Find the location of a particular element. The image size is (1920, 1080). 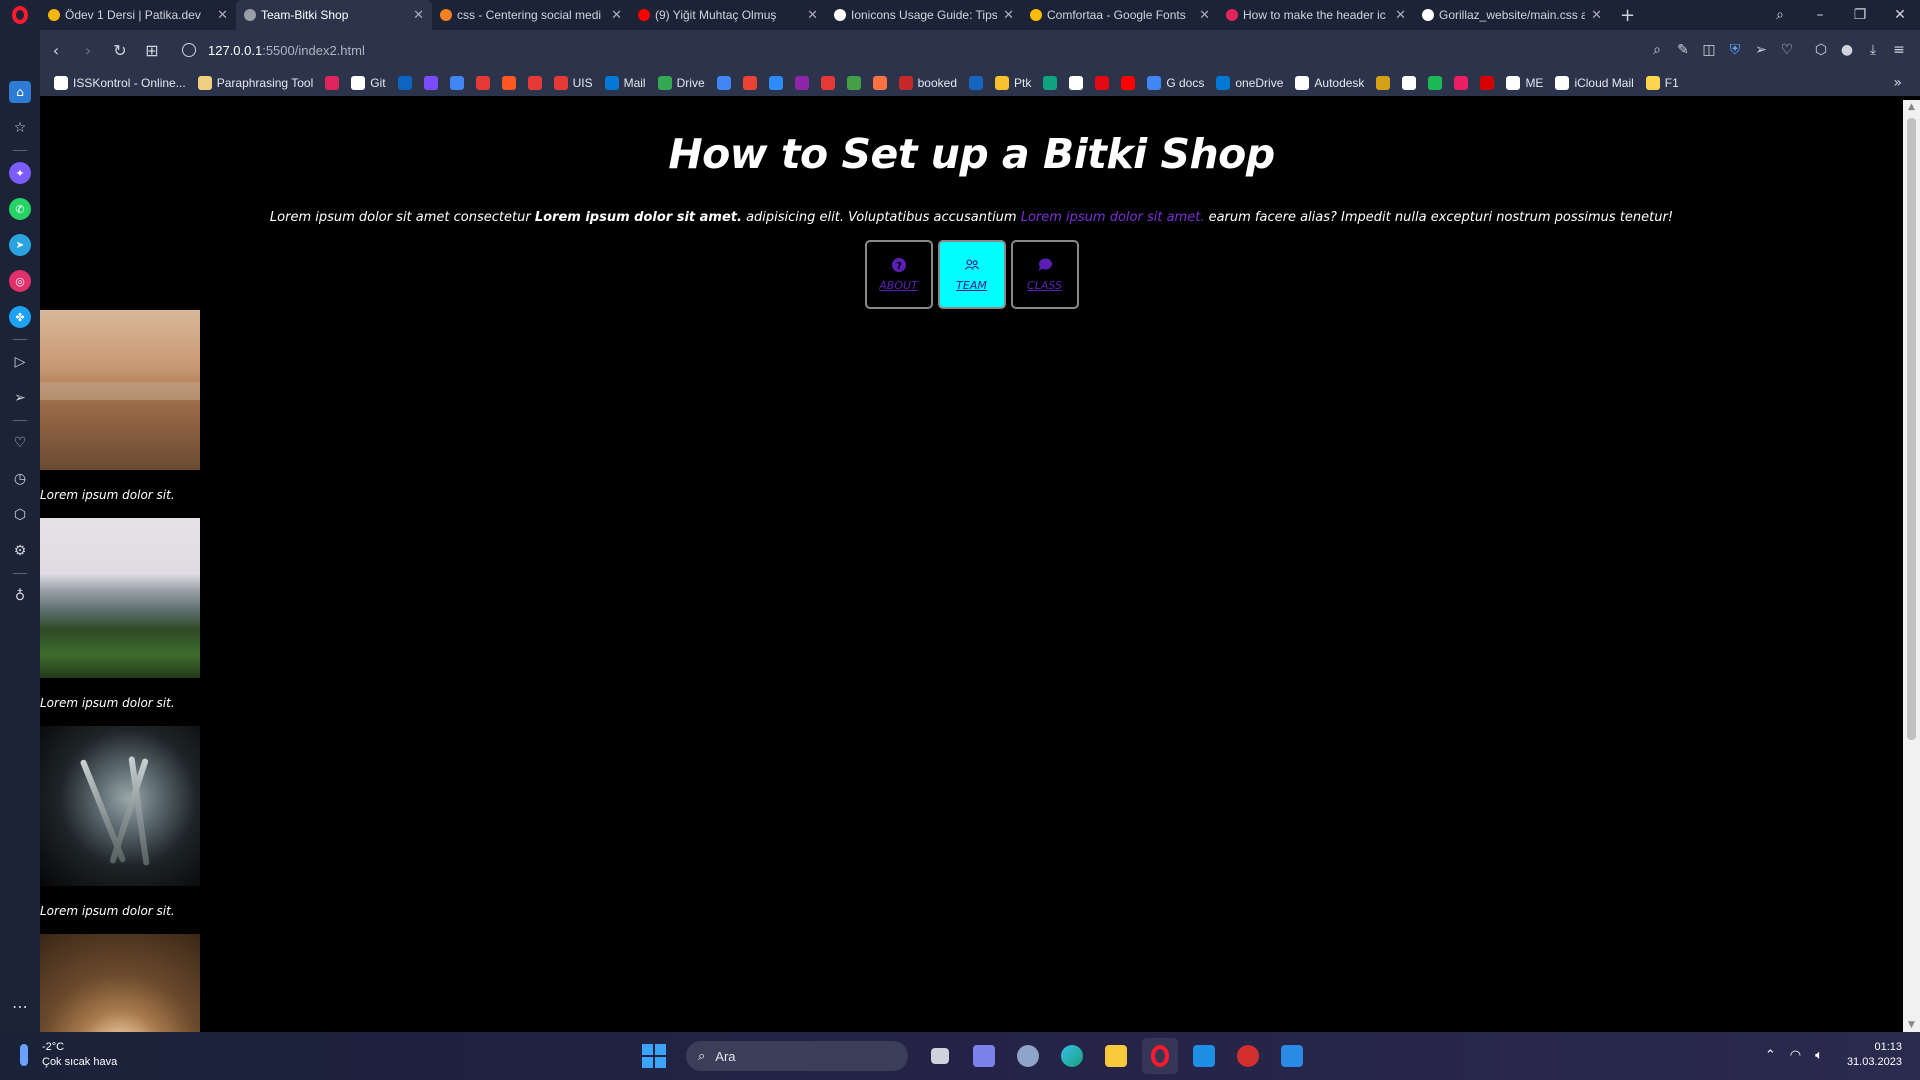

browser-tab: css - Centering social medi ✕ is located at coordinates (531, 15).